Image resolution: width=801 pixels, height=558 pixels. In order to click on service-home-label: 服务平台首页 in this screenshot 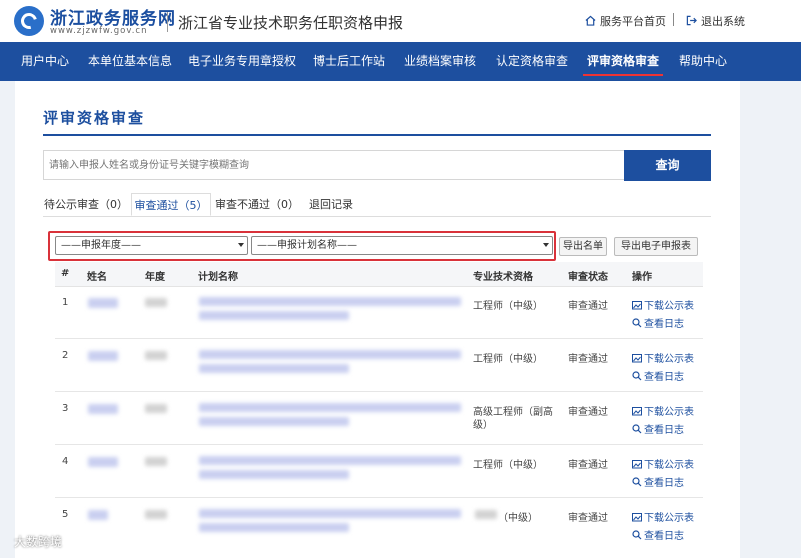, I will do `click(633, 21)`.